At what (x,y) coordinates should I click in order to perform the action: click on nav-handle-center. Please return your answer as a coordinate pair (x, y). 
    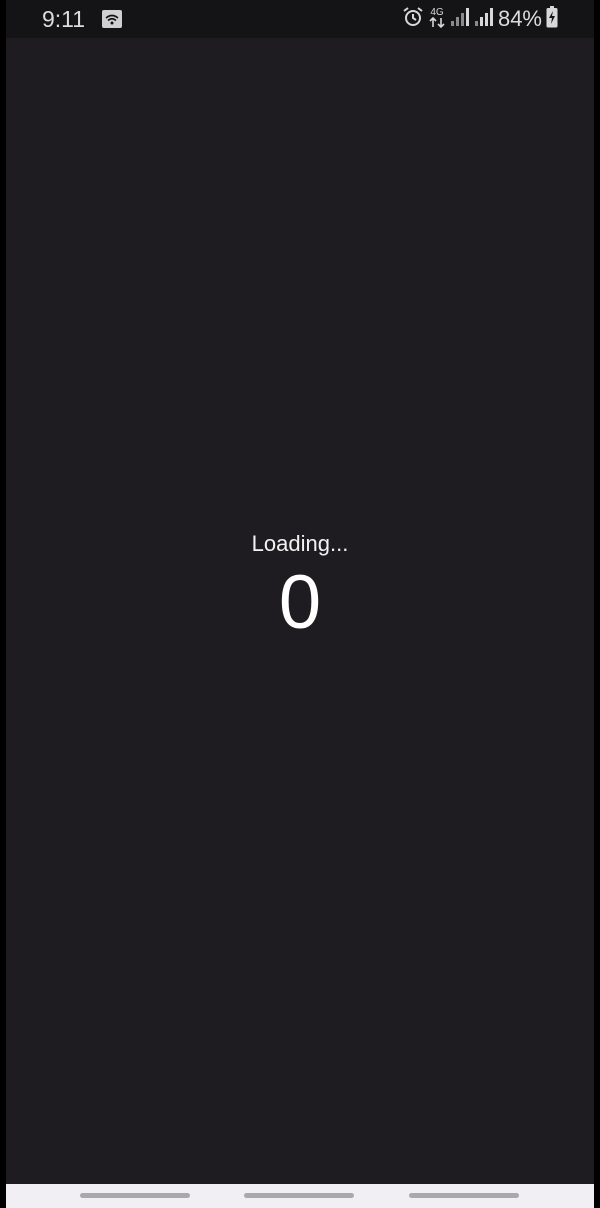
    Looking at the image, I should click on (299, 1195).